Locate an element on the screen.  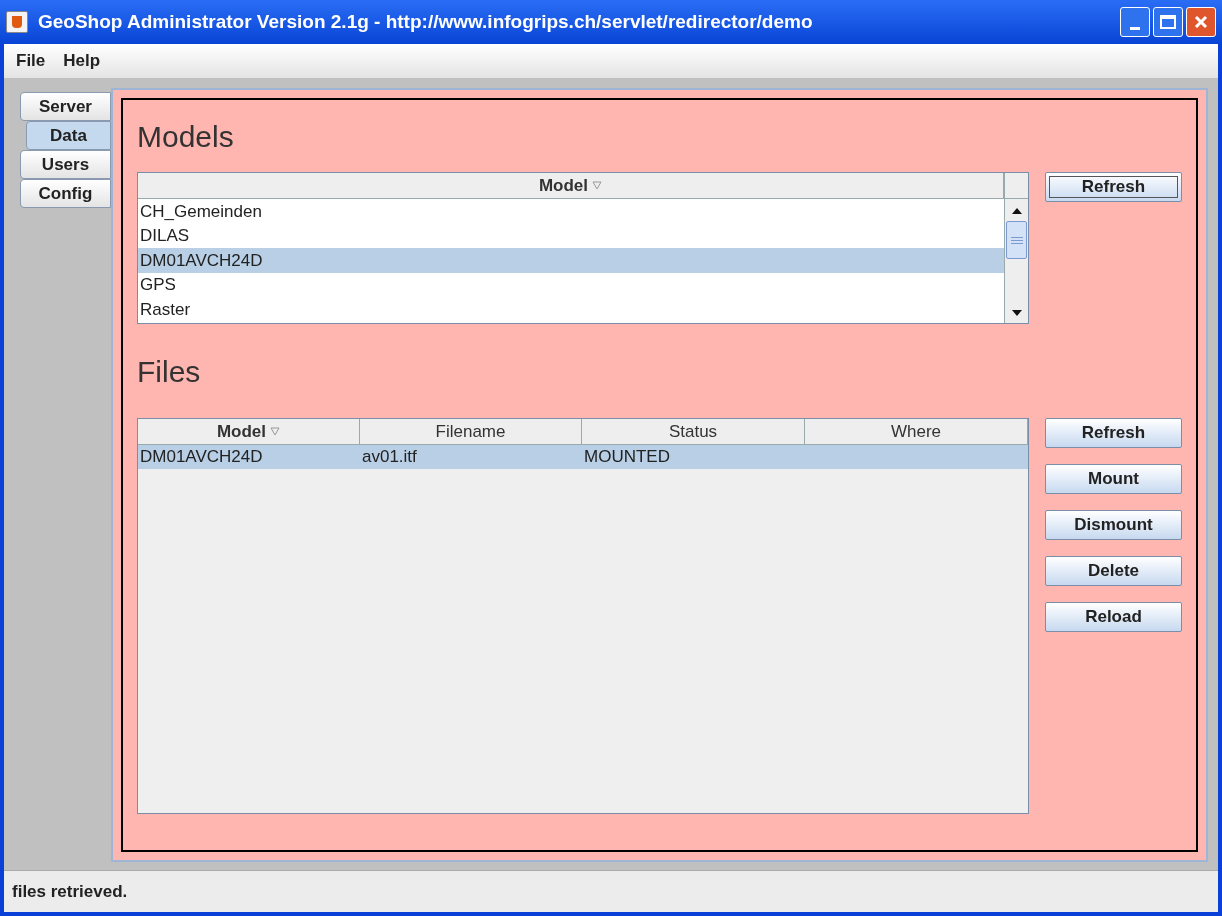
table-row: DM01AVCH24D is located at coordinates (571, 260).